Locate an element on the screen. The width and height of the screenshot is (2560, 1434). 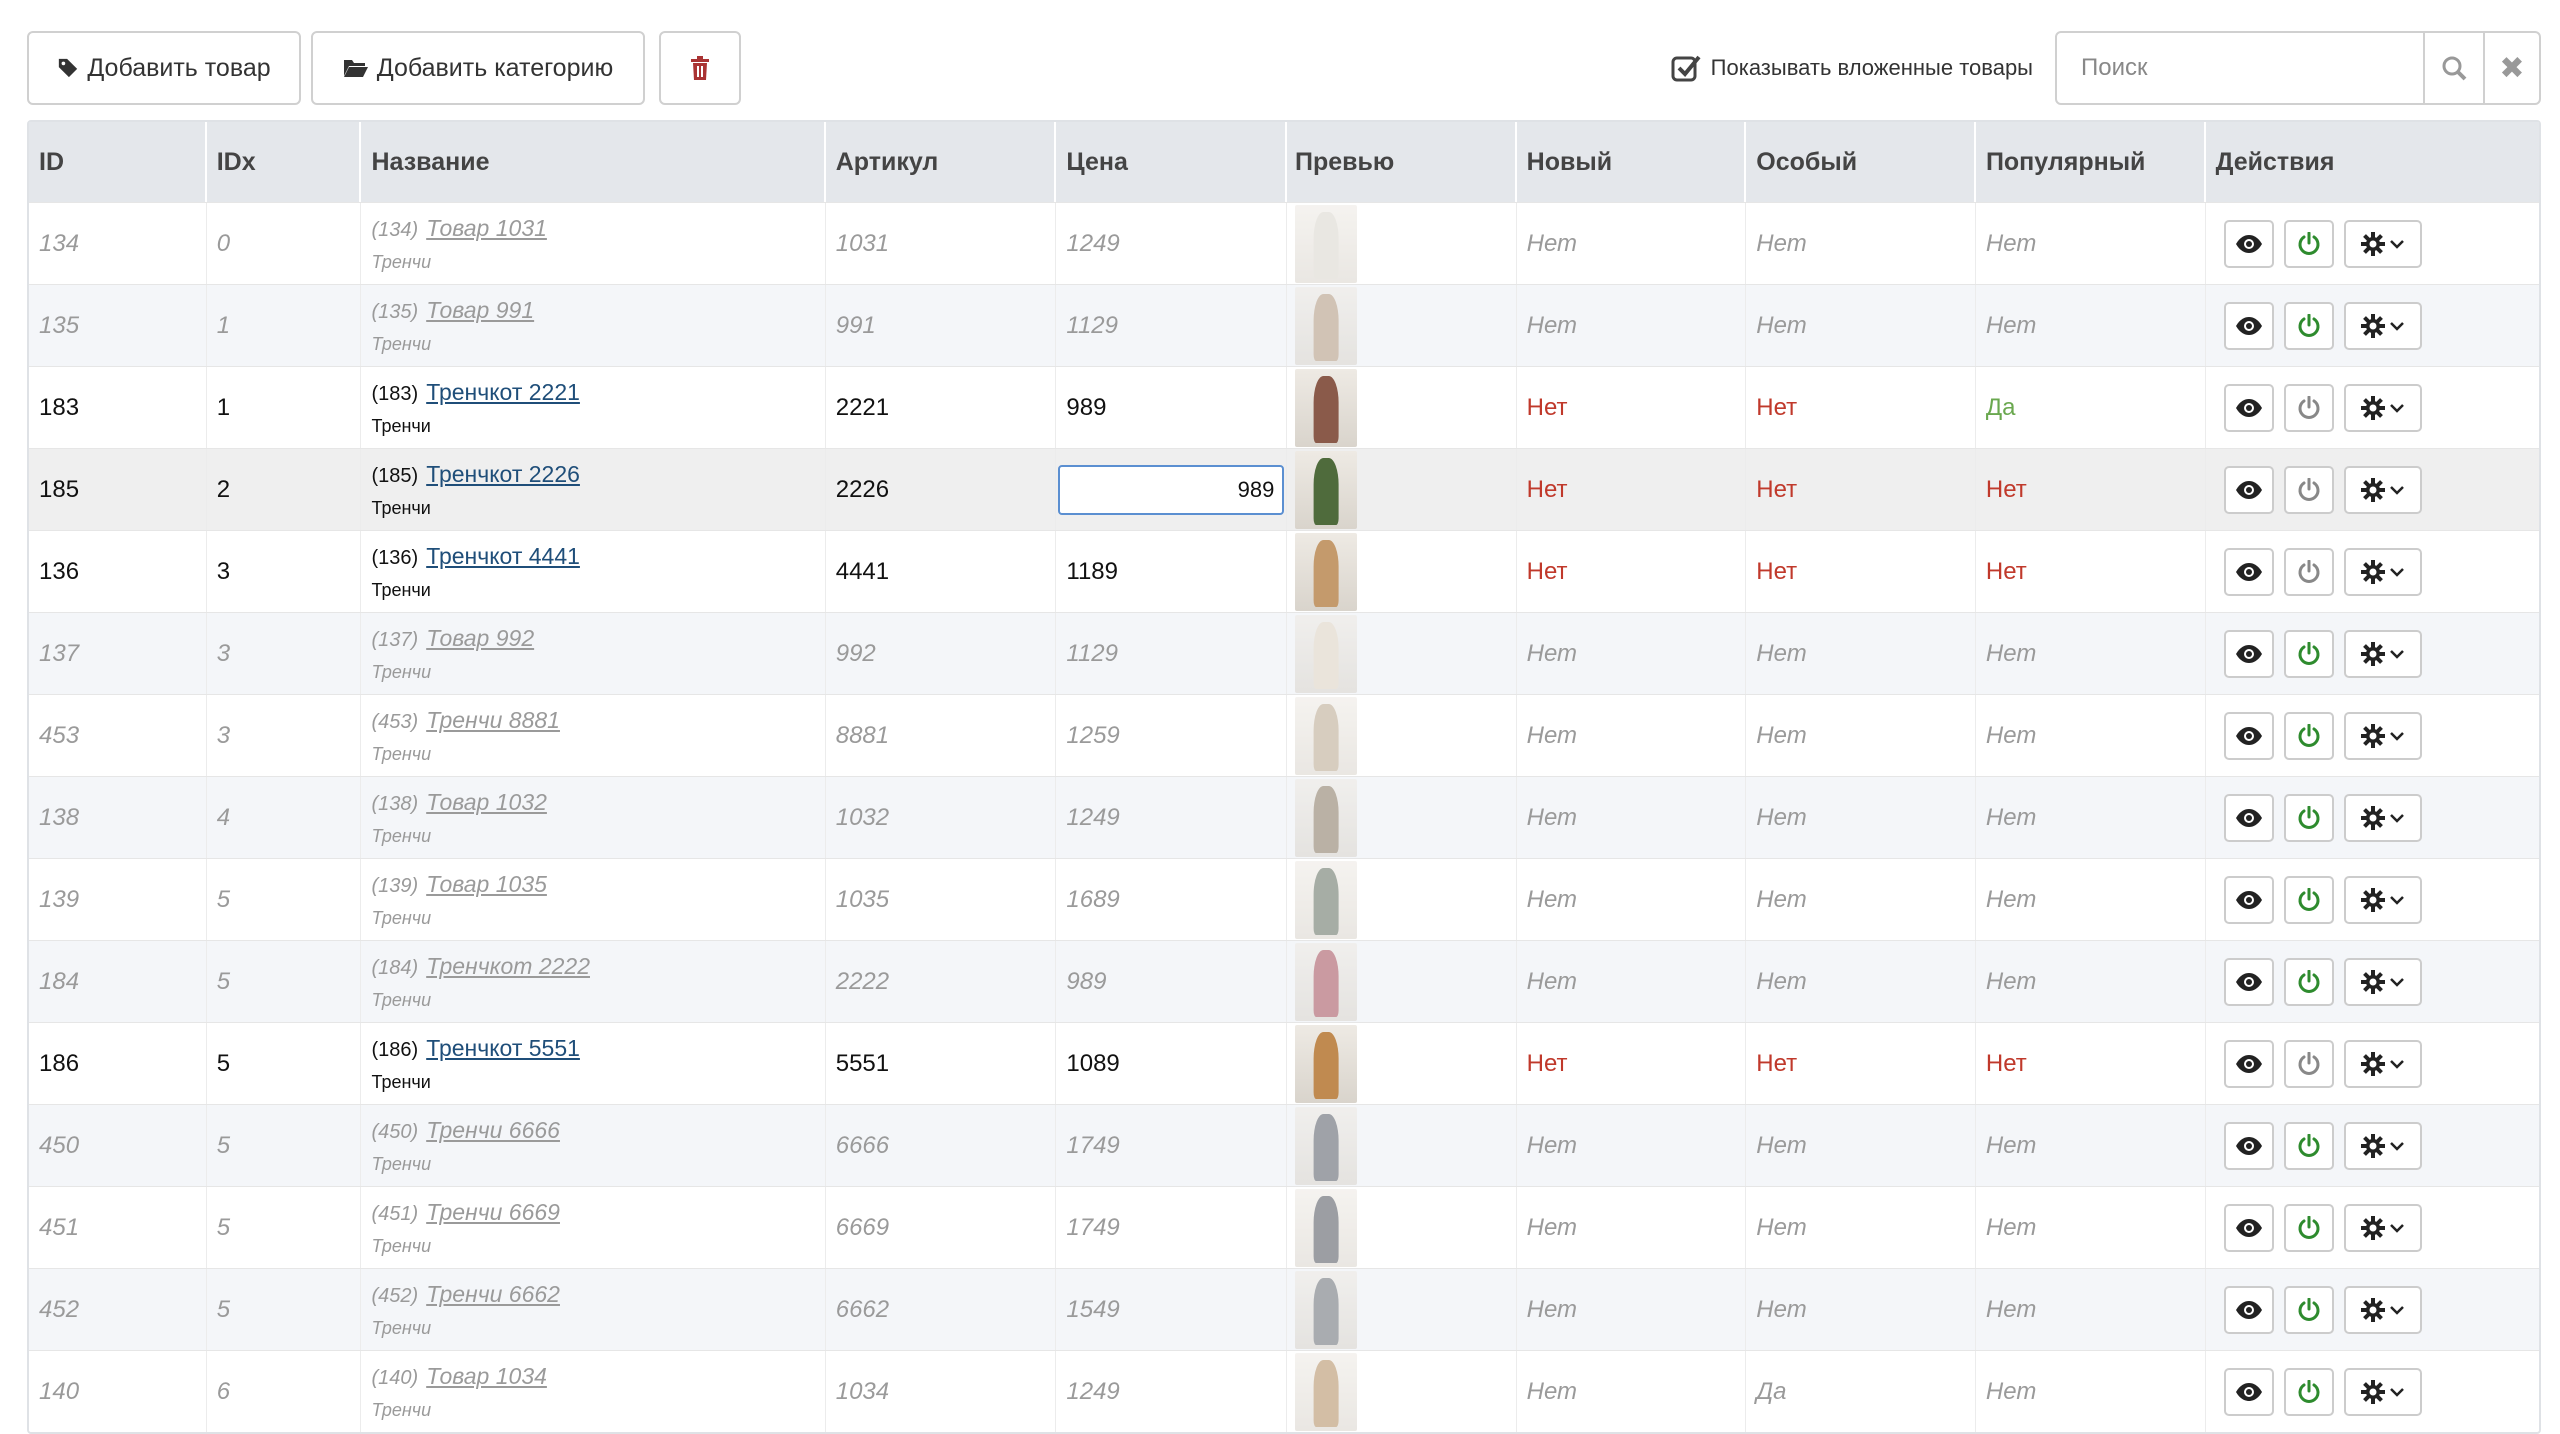
price-cell: 1089 is located at coordinates (1172, 1063).